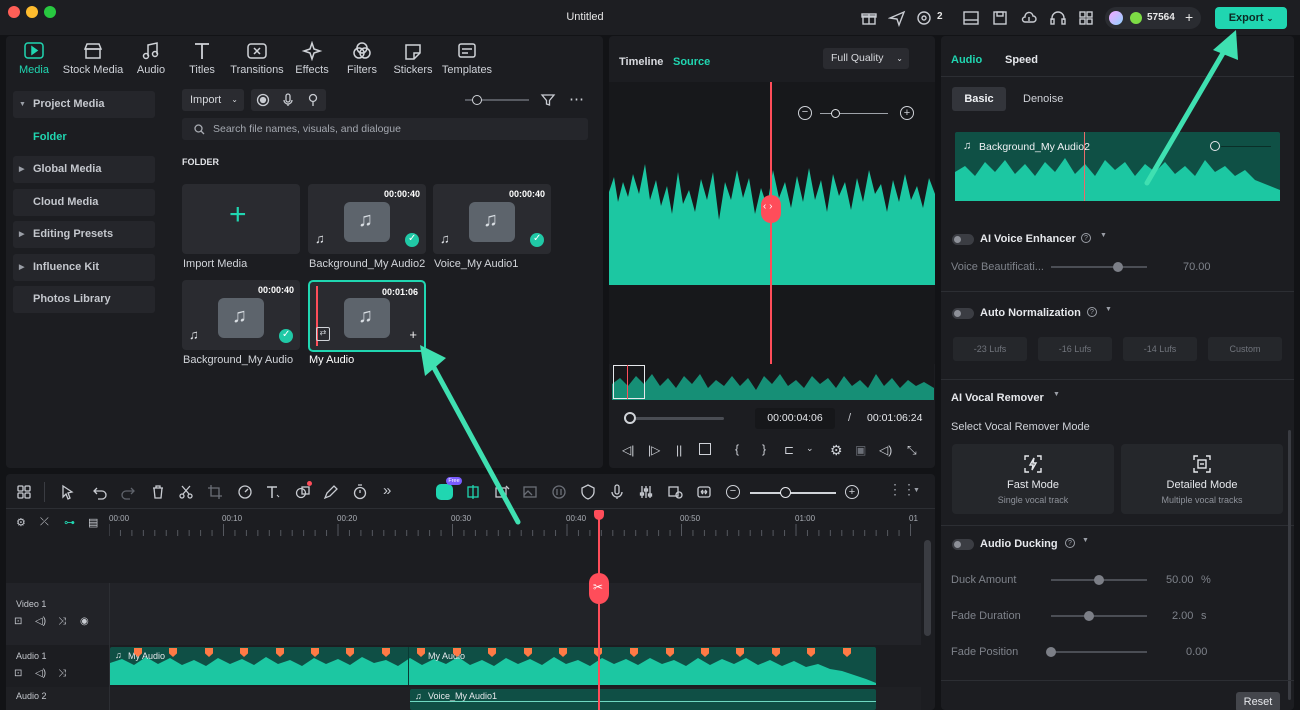 Image resolution: width=1300 pixels, height=710 pixels. I want to click on add-credits-icon: +, so click(1189, 17).